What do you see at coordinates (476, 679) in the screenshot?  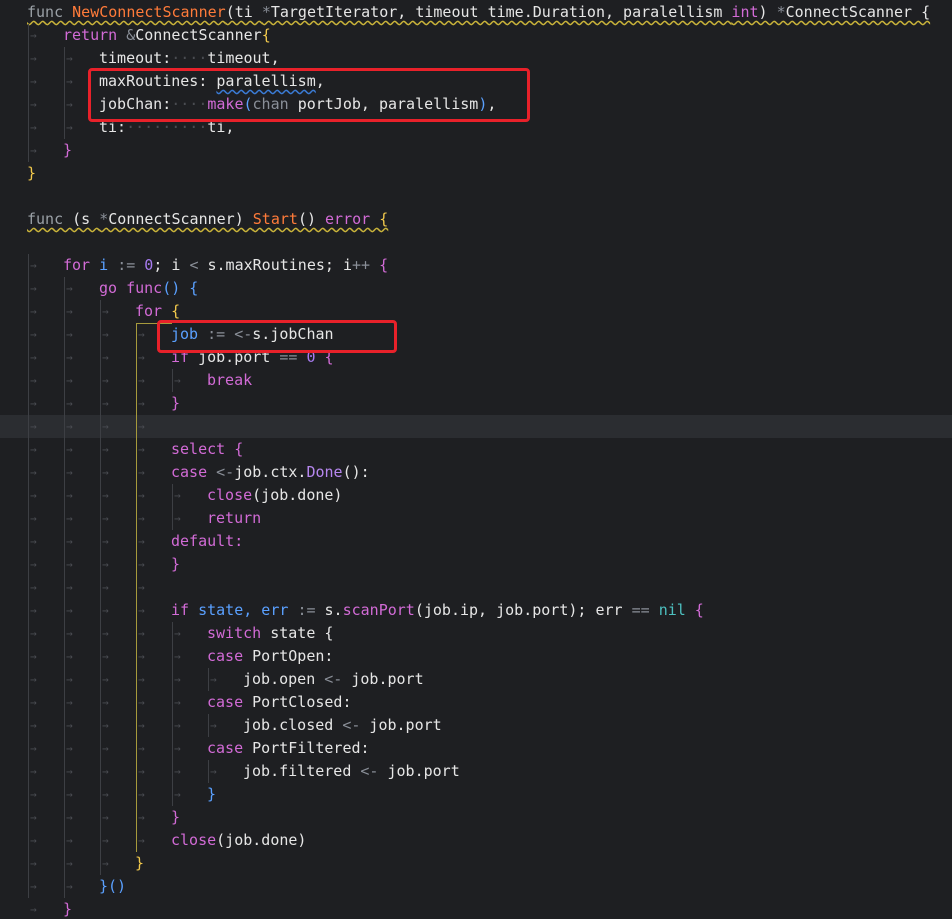 I see `code-line: → → → → → → job.open <- job.port` at bounding box center [476, 679].